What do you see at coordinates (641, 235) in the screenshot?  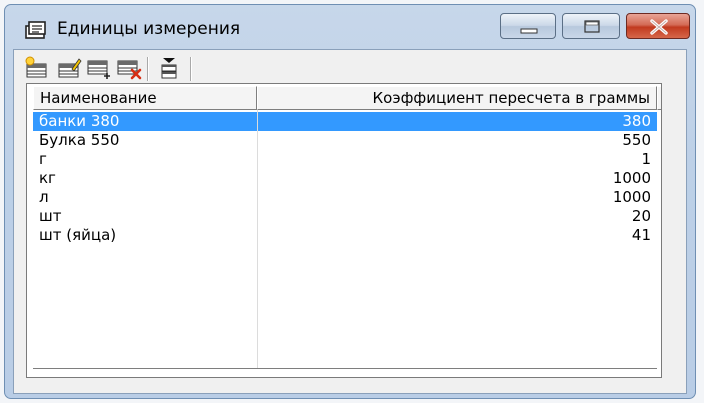 I see `cell-coefficient: 41` at bounding box center [641, 235].